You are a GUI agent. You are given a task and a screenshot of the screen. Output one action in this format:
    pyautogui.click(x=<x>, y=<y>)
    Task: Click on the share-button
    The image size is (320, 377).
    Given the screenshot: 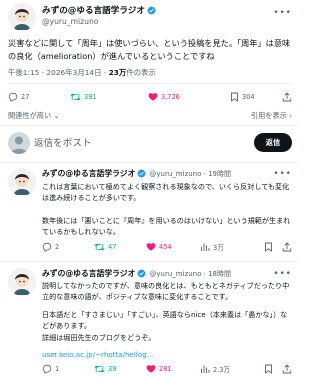 What is the action you would take?
    pyautogui.click(x=287, y=97)
    